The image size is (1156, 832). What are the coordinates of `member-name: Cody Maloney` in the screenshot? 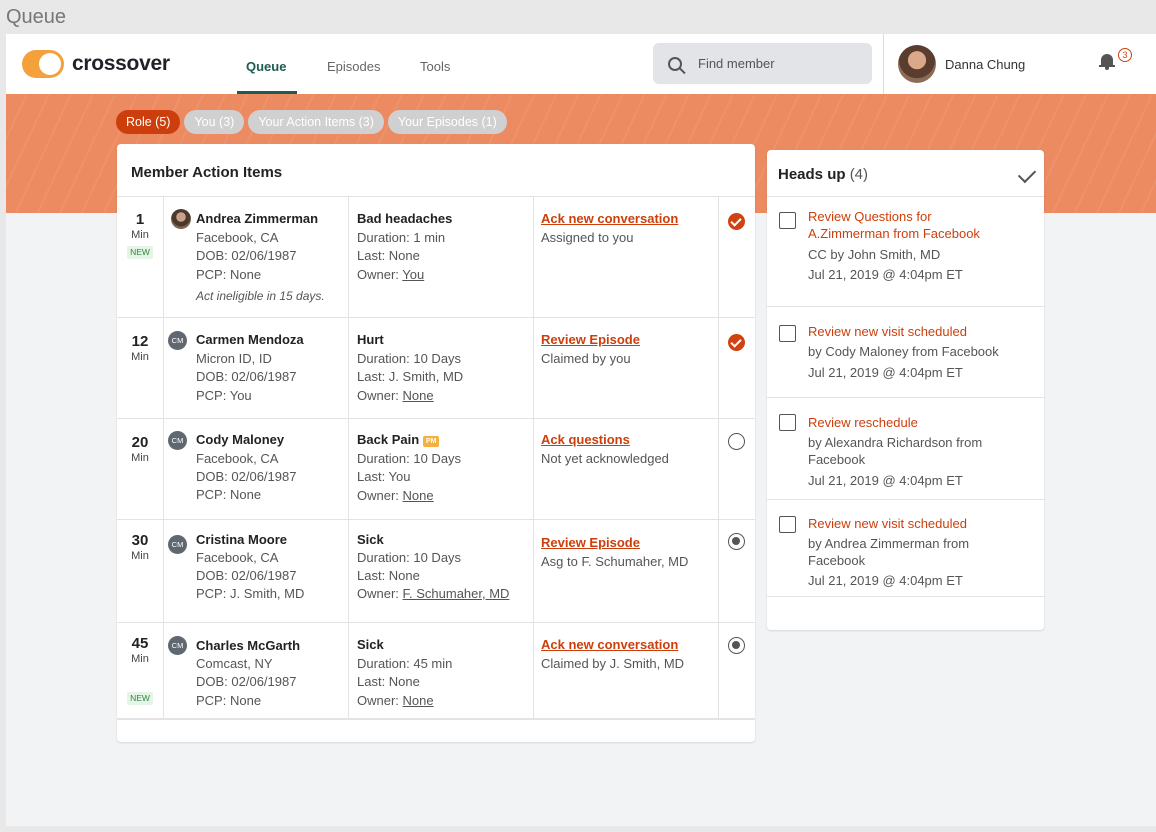 It's located at (240, 439).